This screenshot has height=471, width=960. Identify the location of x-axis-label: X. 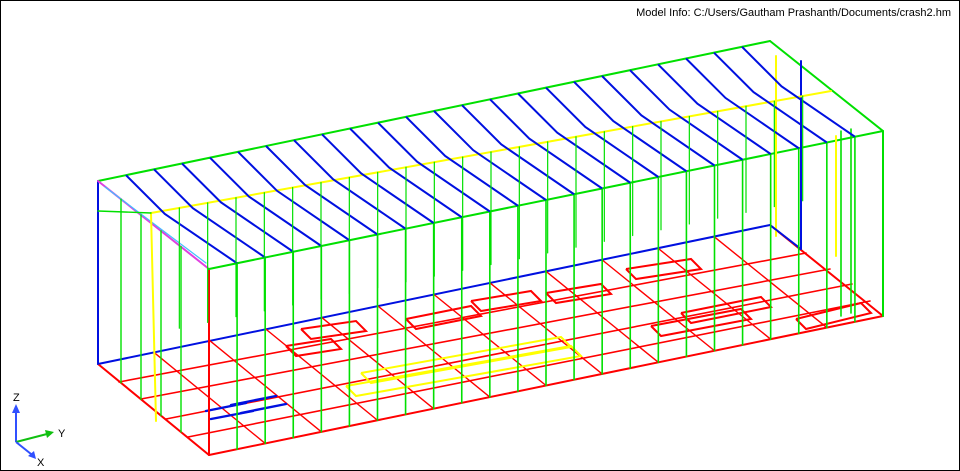
(41, 463).